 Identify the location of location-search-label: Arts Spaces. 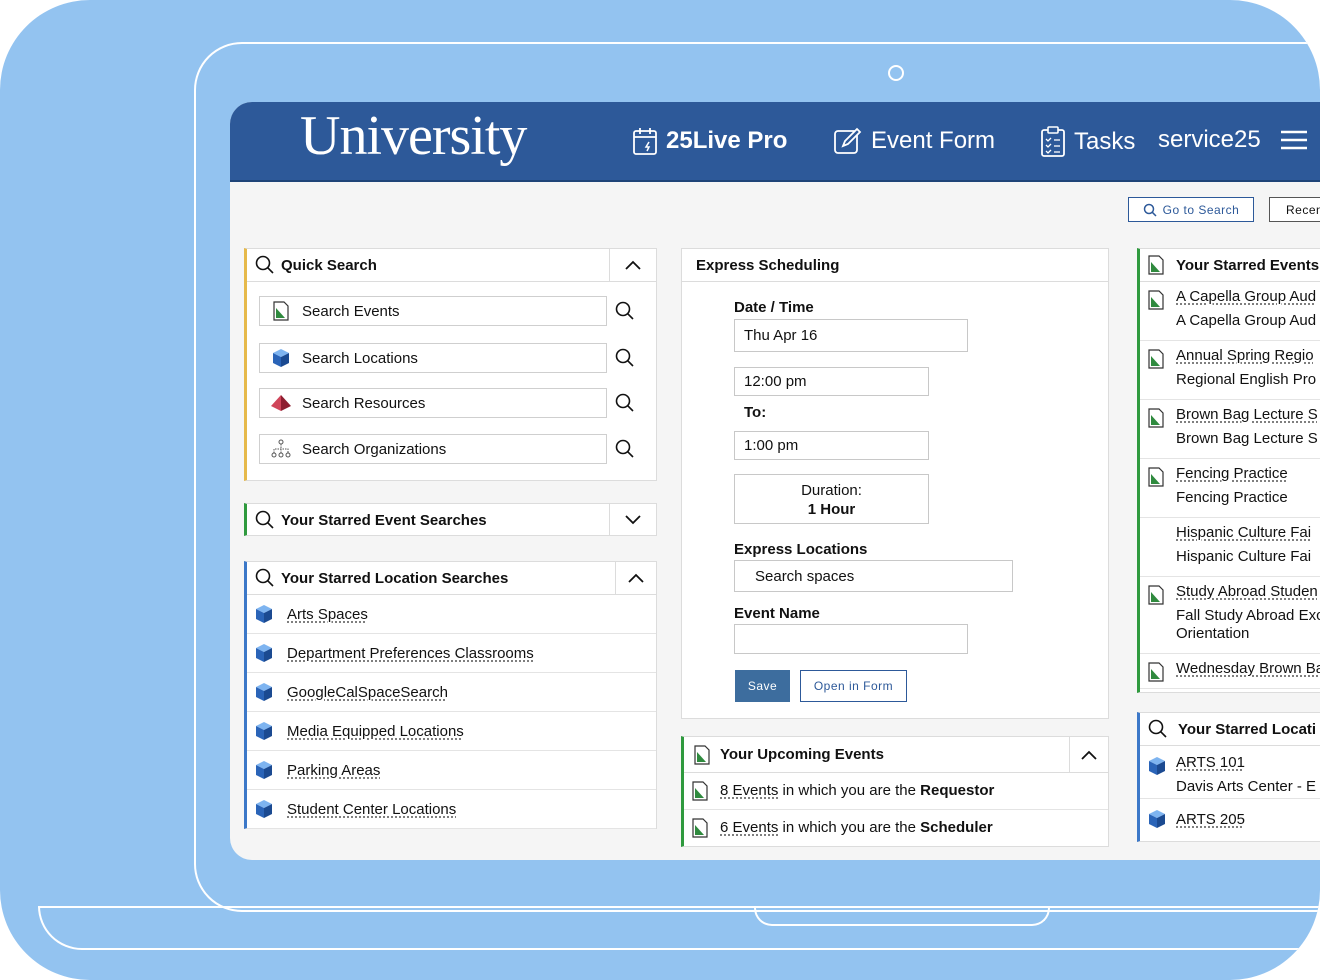
(327, 614).